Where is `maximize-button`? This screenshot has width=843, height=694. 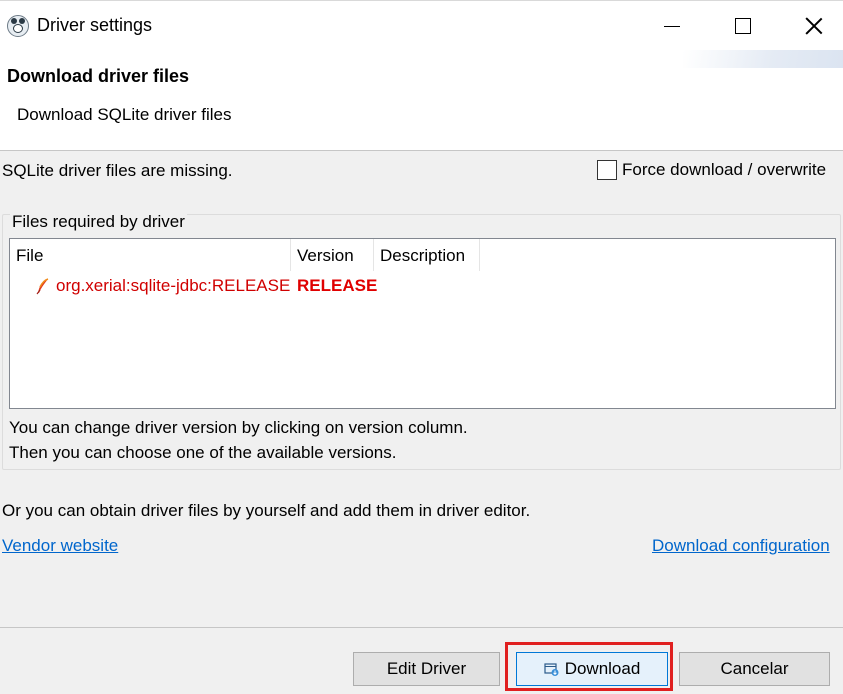
maximize-button is located at coordinates (743, 26).